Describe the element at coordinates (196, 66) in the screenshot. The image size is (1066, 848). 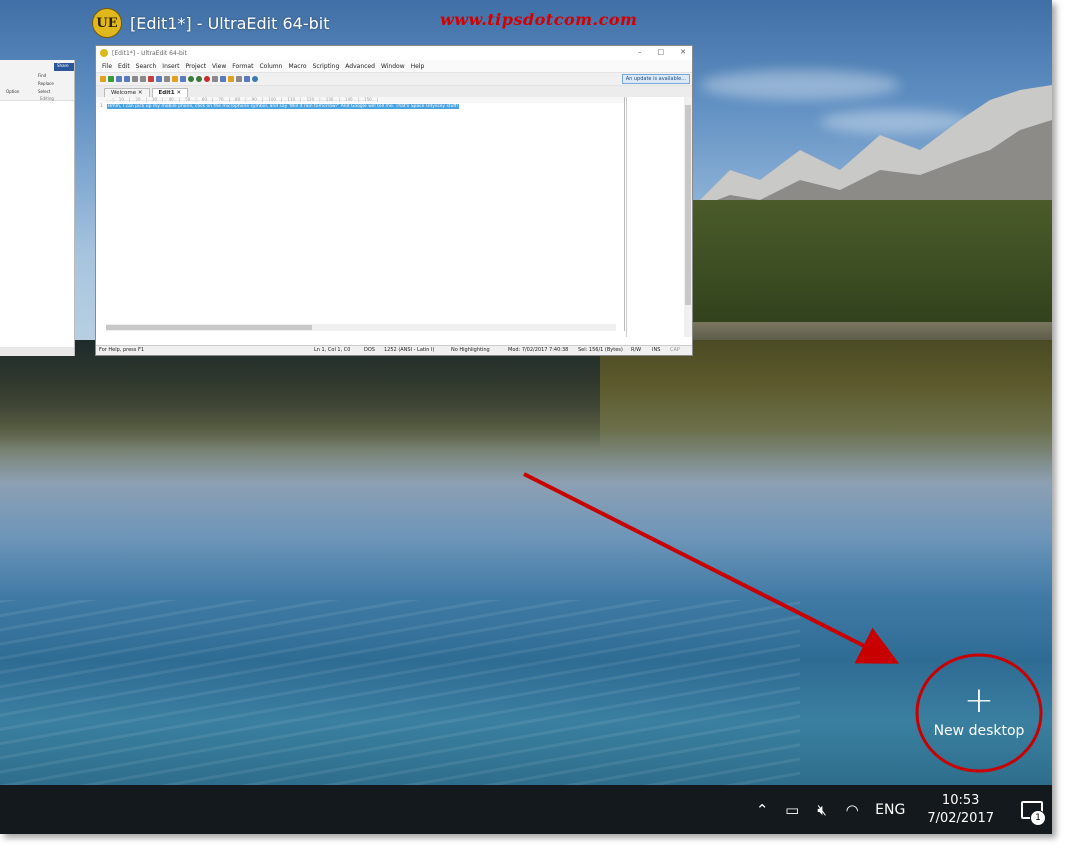
I see `menu-project: Project` at that location.